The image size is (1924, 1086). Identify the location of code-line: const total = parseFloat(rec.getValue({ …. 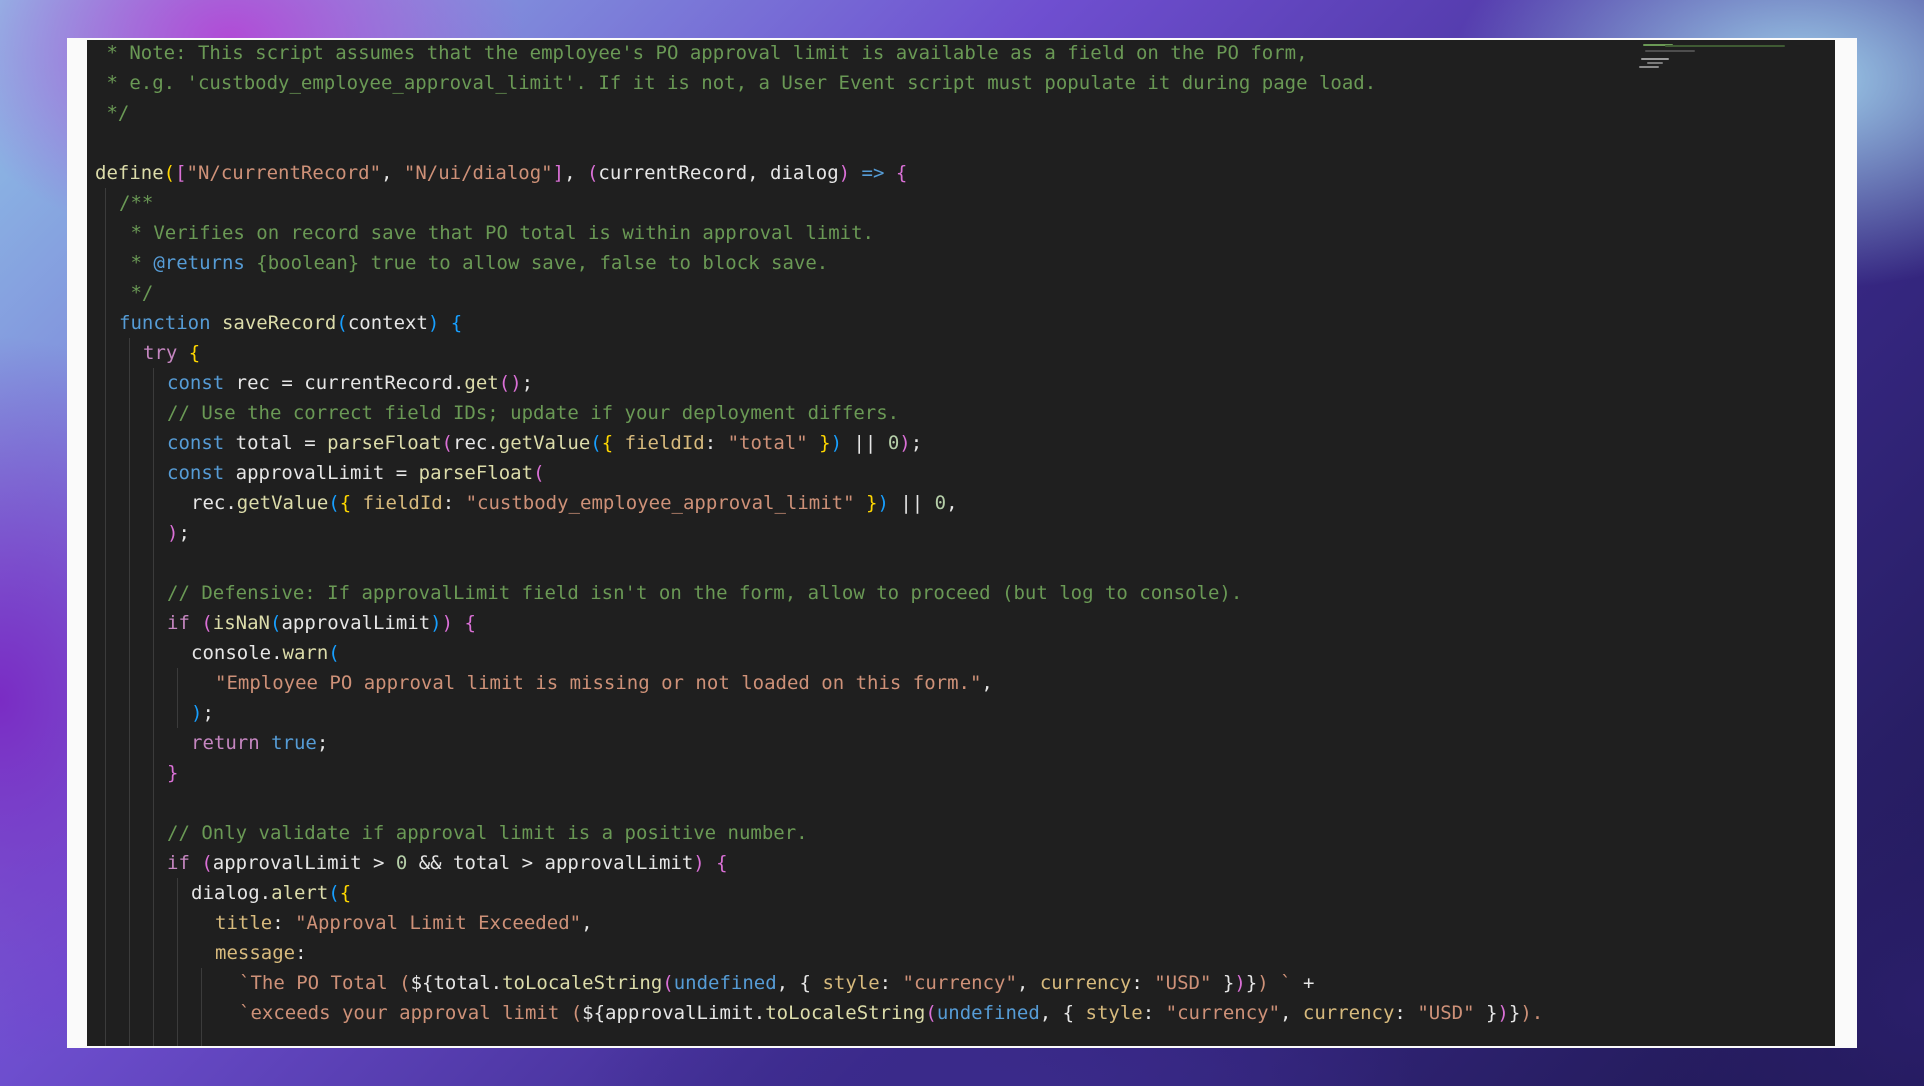
(544, 443).